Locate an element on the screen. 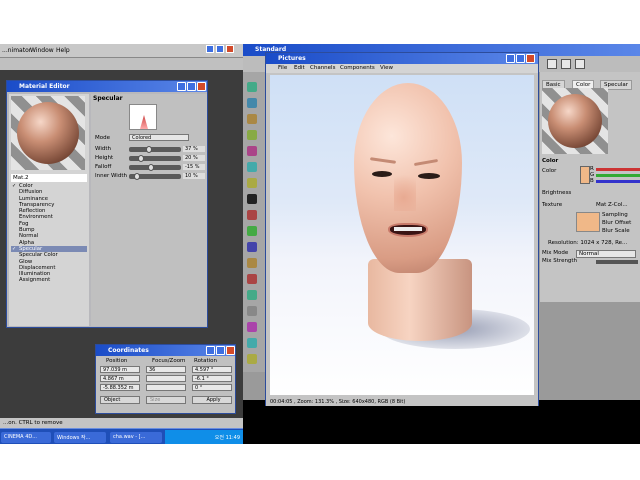 The height and width of the screenshot is (480, 640). checker-tool-icon is located at coordinates (252, 199).